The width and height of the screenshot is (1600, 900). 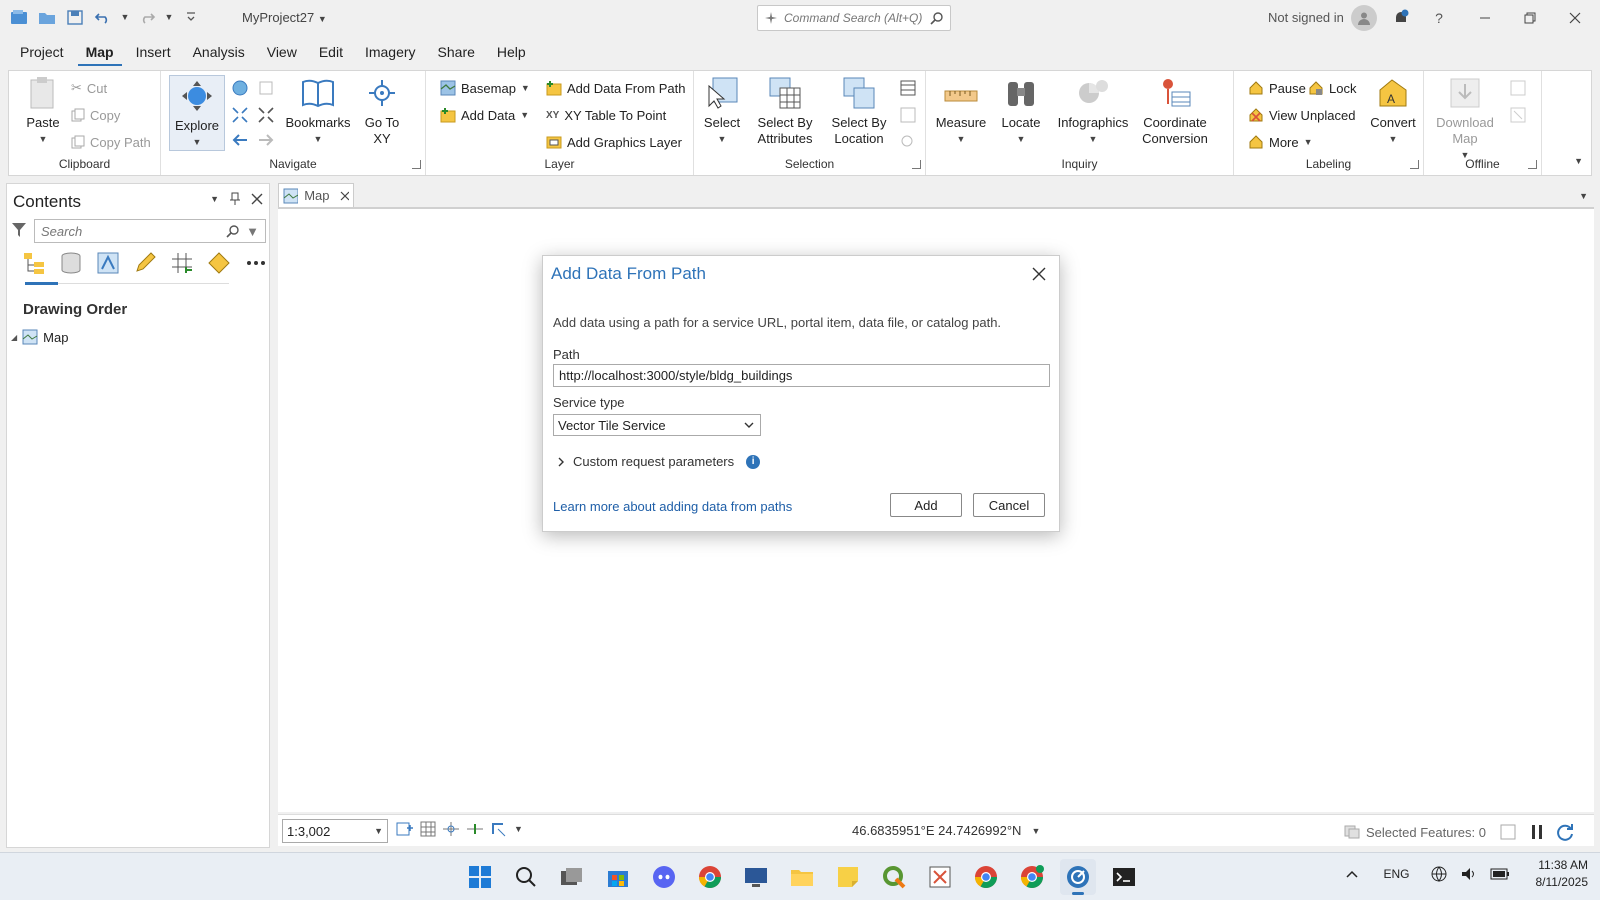 I want to click on save-icon, so click(x=75, y=17).